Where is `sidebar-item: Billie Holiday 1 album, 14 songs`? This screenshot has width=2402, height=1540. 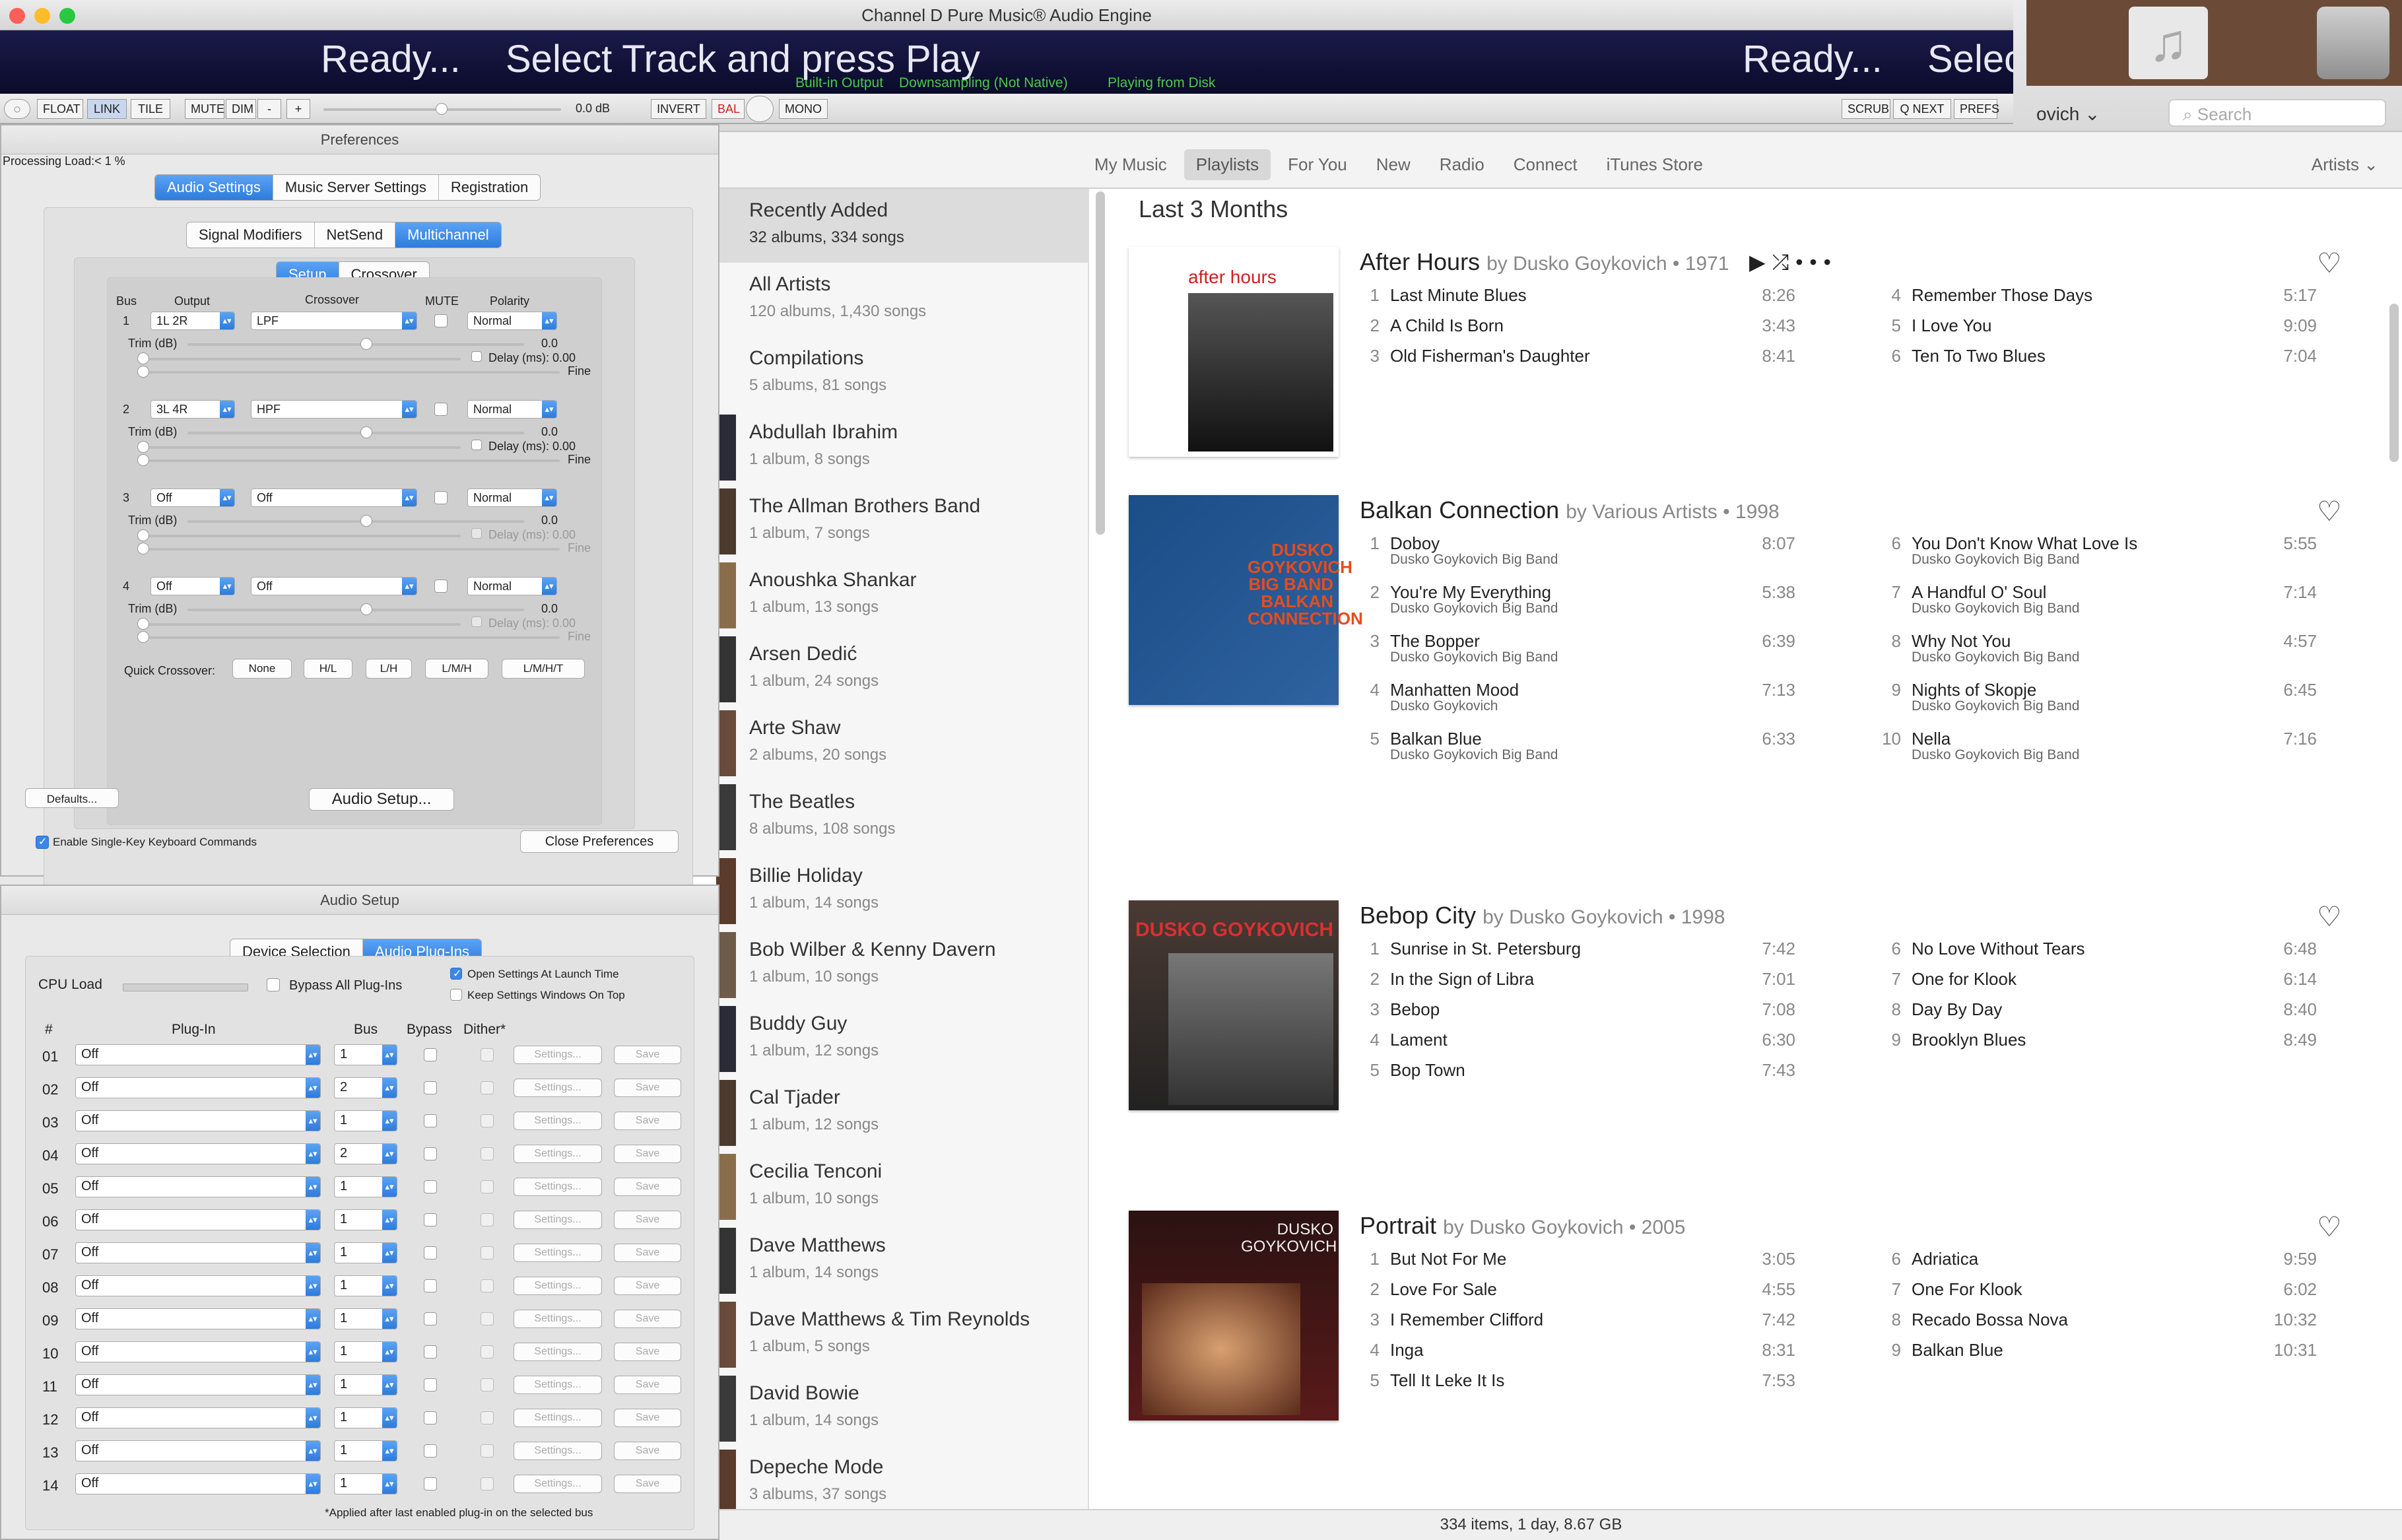 sidebar-item: Billie Holiday 1 album, 14 songs is located at coordinates (902, 891).